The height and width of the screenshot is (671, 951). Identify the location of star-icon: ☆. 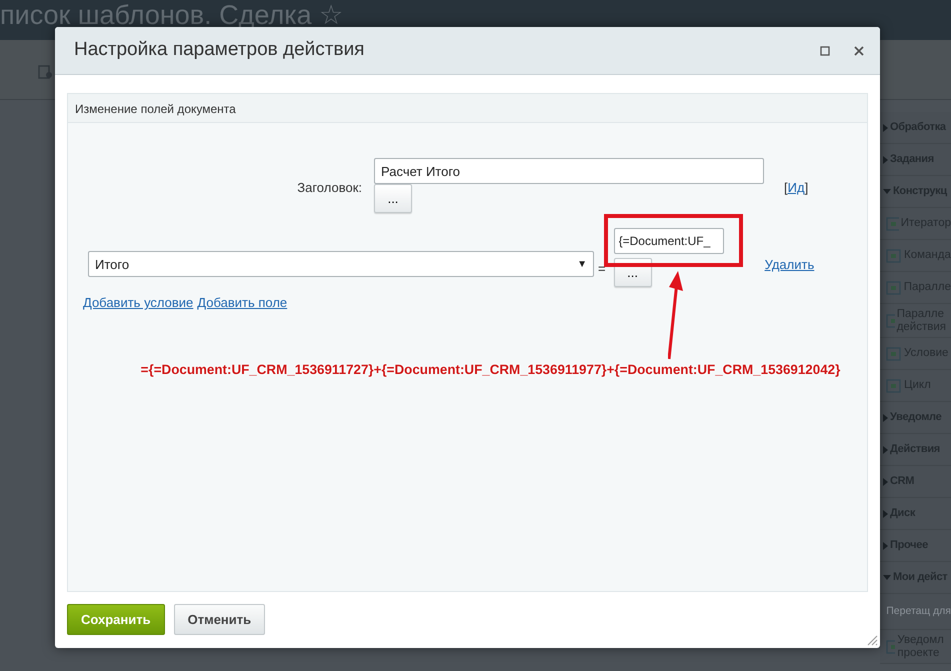
(331, 15).